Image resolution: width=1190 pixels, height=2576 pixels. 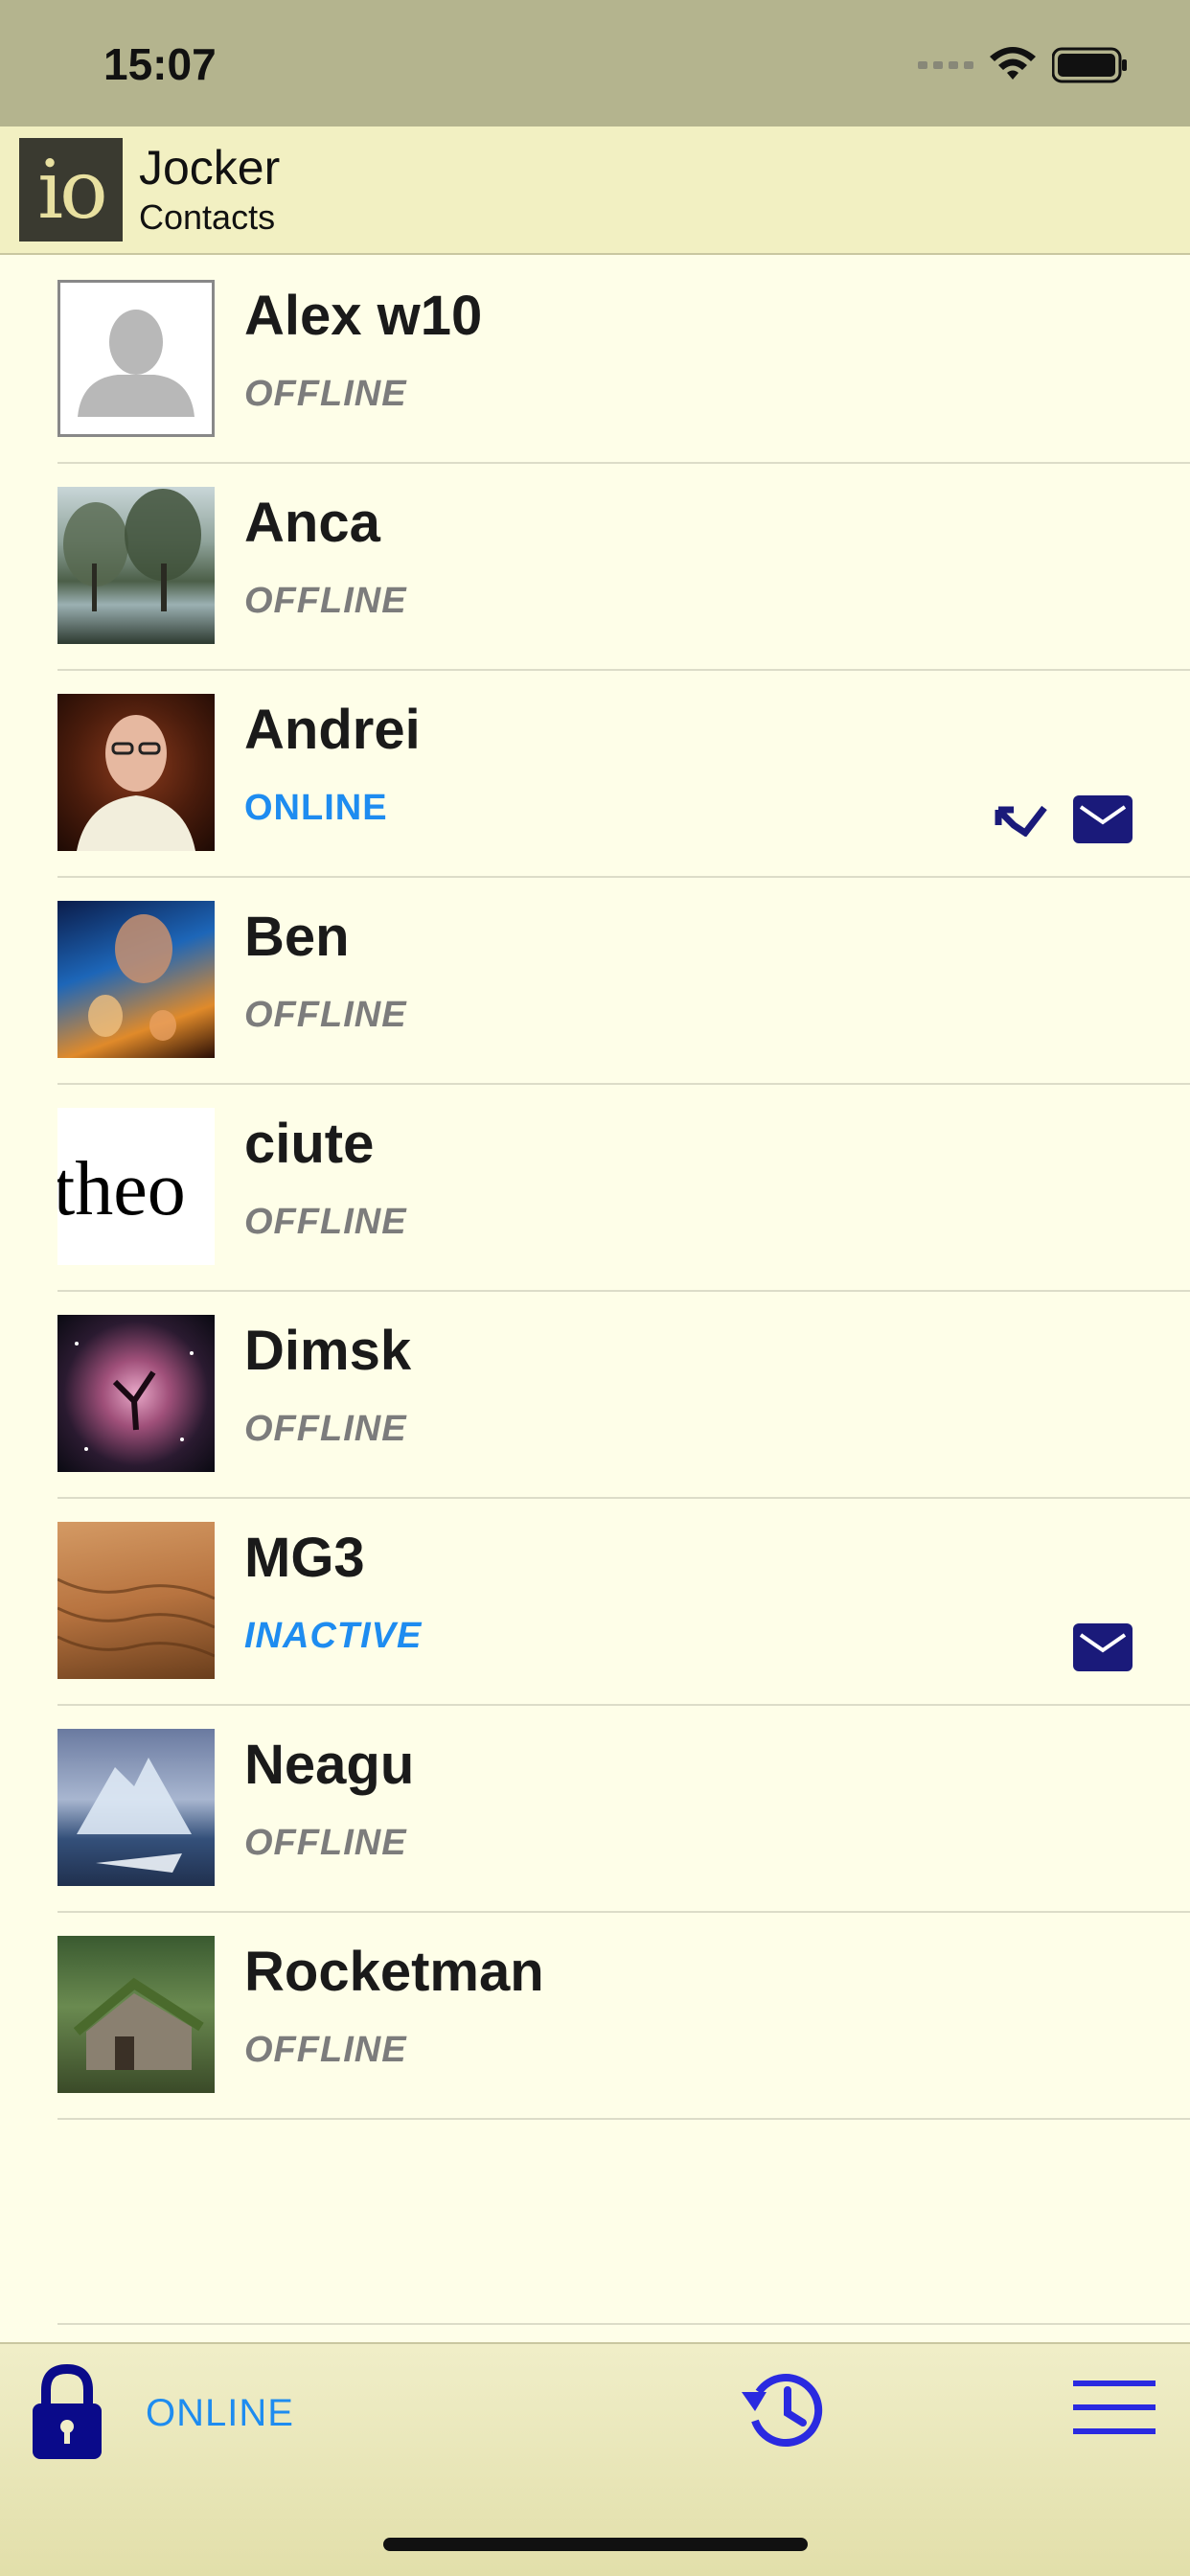 I want to click on app-title: Jocker, so click(x=210, y=168).